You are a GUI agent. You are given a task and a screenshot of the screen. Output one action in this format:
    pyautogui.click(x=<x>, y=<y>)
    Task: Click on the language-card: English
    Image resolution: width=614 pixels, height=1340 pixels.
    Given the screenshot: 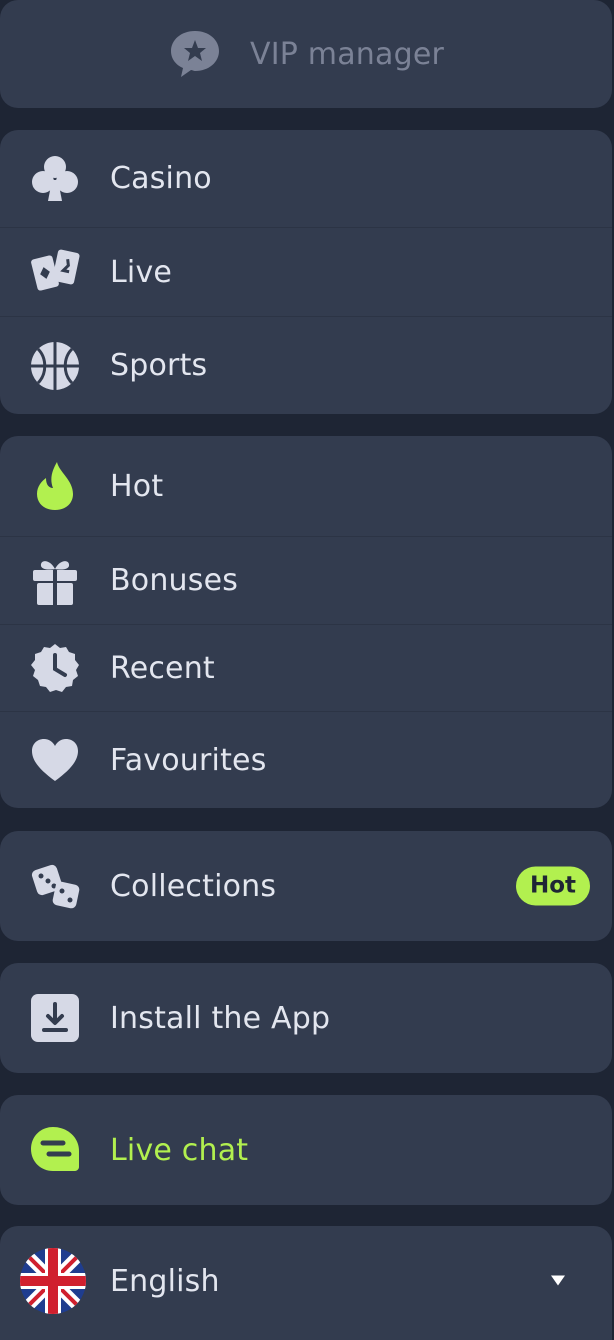 What is the action you would take?
    pyautogui.click(x=306, y=1283)
    